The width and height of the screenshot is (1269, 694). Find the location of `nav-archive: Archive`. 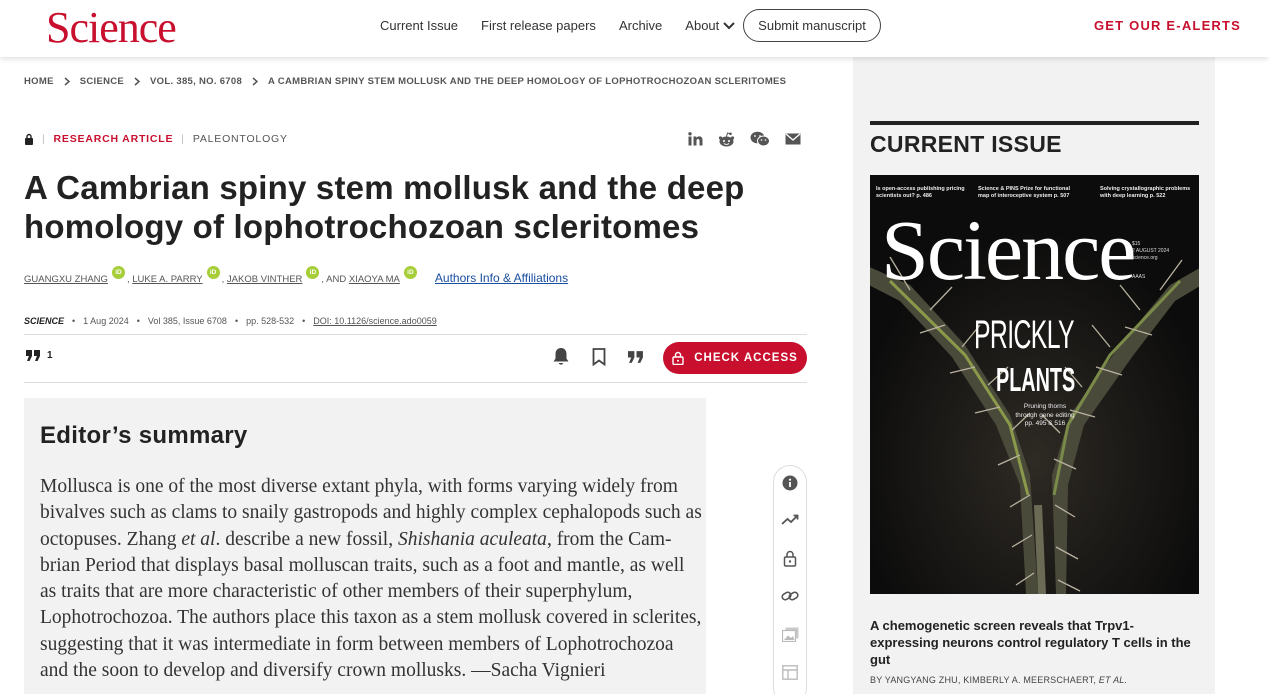

nav-archive: Archive is located at coordinates (640, 25).